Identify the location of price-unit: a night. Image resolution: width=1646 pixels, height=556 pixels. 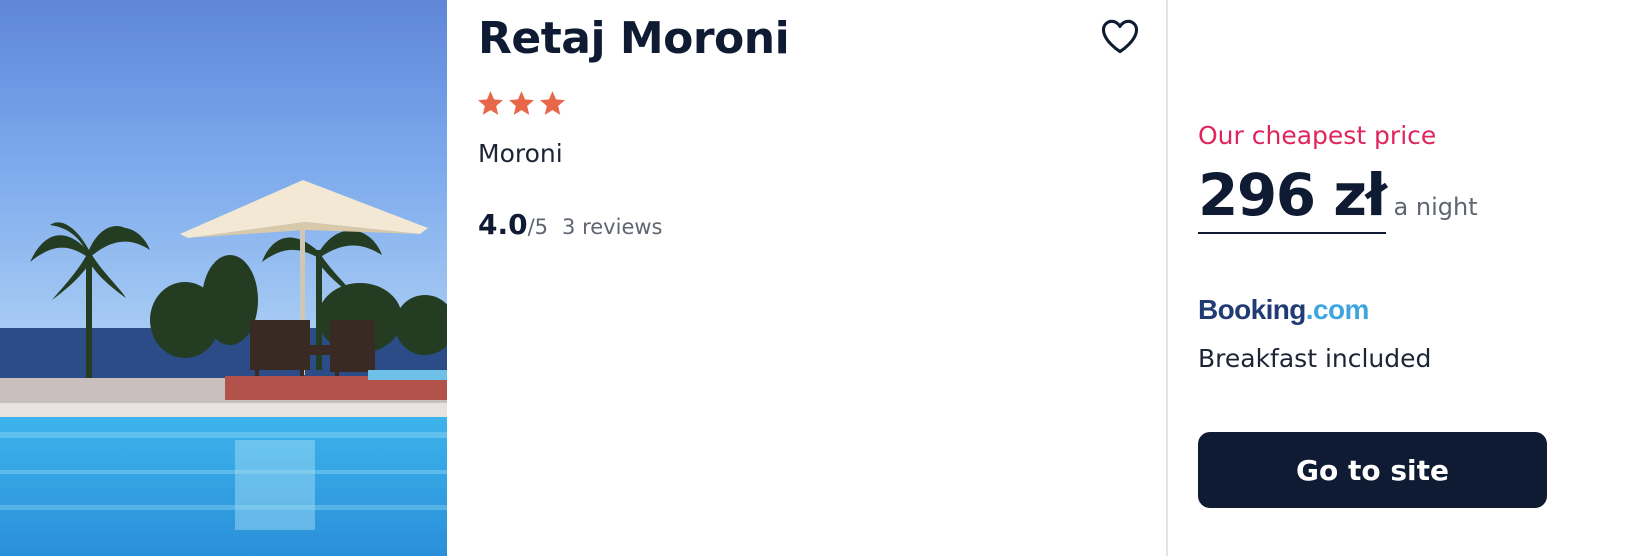
(1435, 207).